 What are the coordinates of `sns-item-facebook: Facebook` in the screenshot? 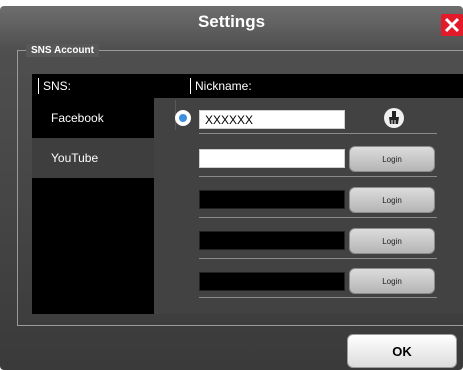 It's located at (93, 118).